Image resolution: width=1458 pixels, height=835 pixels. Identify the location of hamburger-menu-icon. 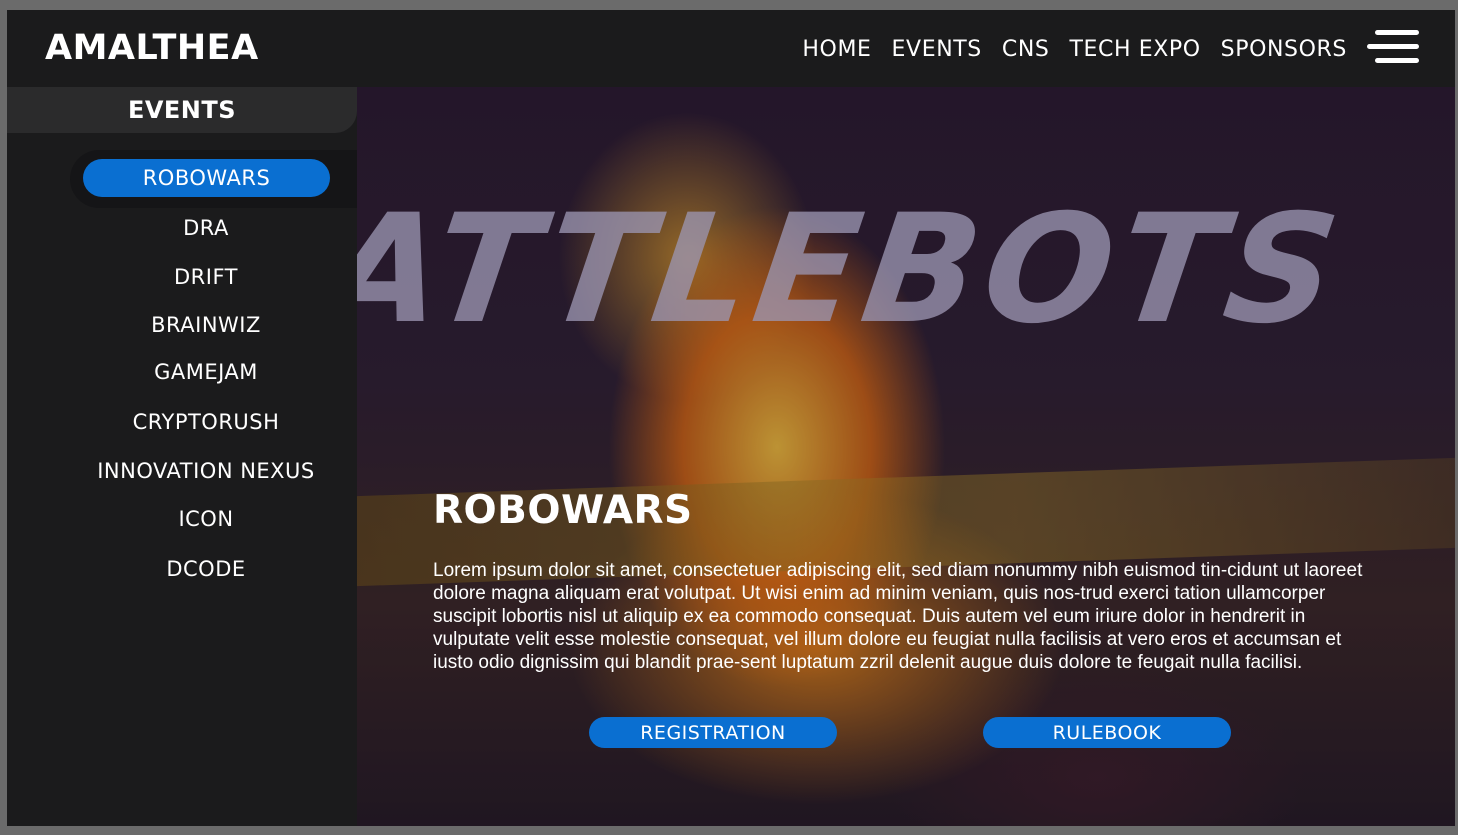
(1393, 48).